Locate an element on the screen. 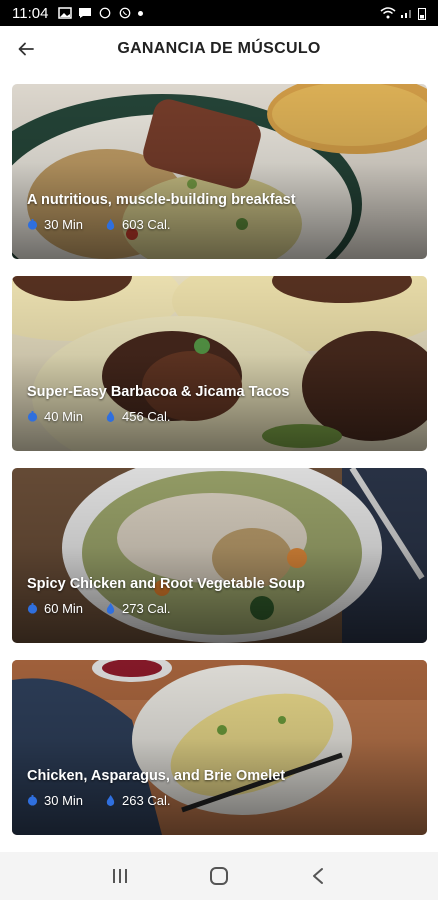 This screenshot has height=900, width=438. arrow-left-icon is located at coordinates (26, 49).